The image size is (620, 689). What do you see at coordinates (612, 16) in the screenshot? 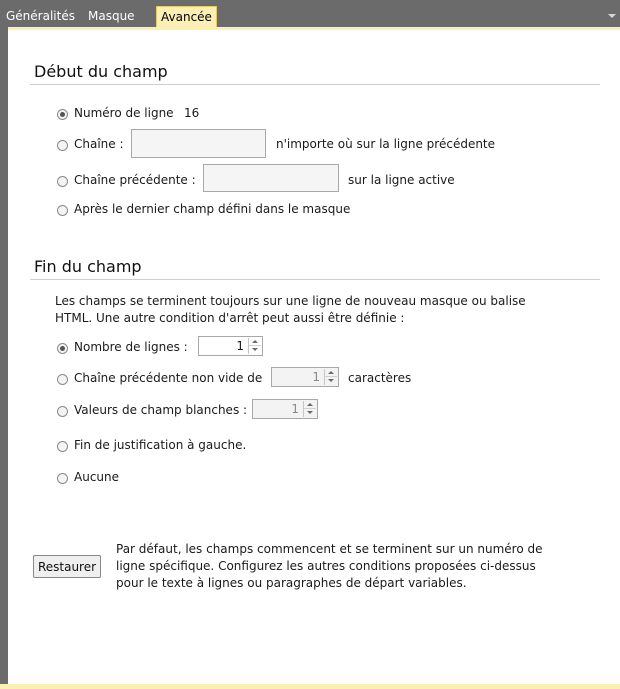
I see `chevron-down-icon` at bounding box center [612, 16].